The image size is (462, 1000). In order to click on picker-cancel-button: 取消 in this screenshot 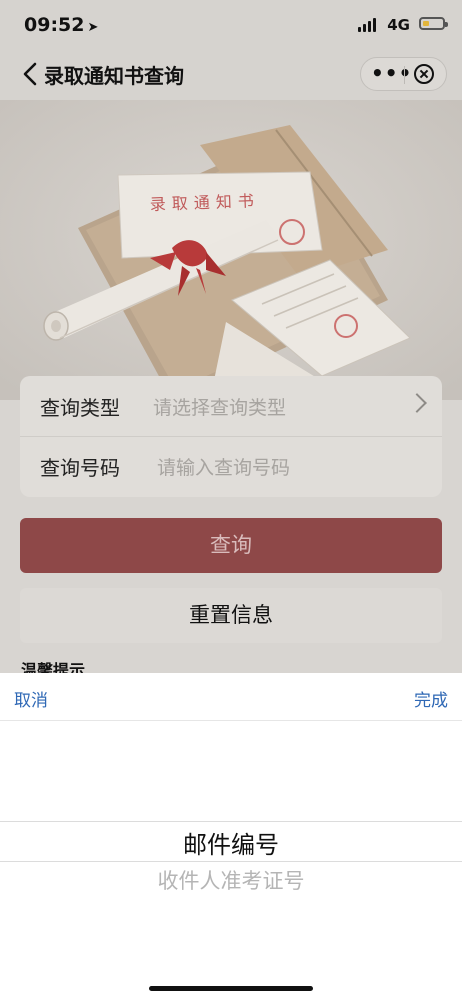, I will do `click(31, 698)`.